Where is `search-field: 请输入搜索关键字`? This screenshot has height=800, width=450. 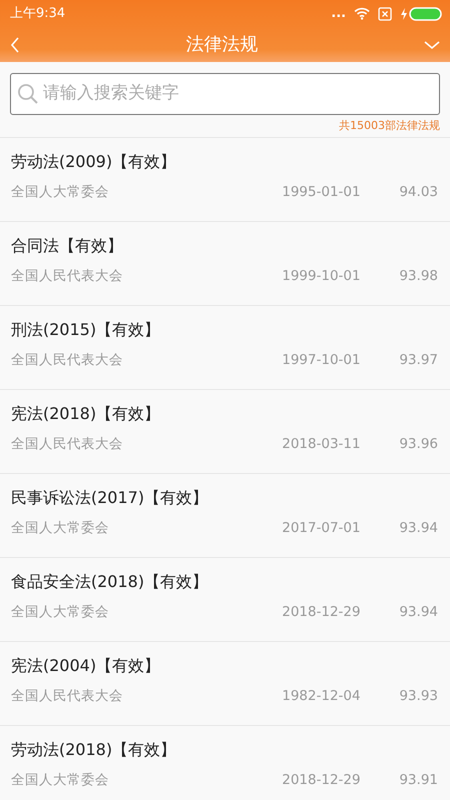
search-field: 请输入搜索关键字 is located at coordinates (225, 94).